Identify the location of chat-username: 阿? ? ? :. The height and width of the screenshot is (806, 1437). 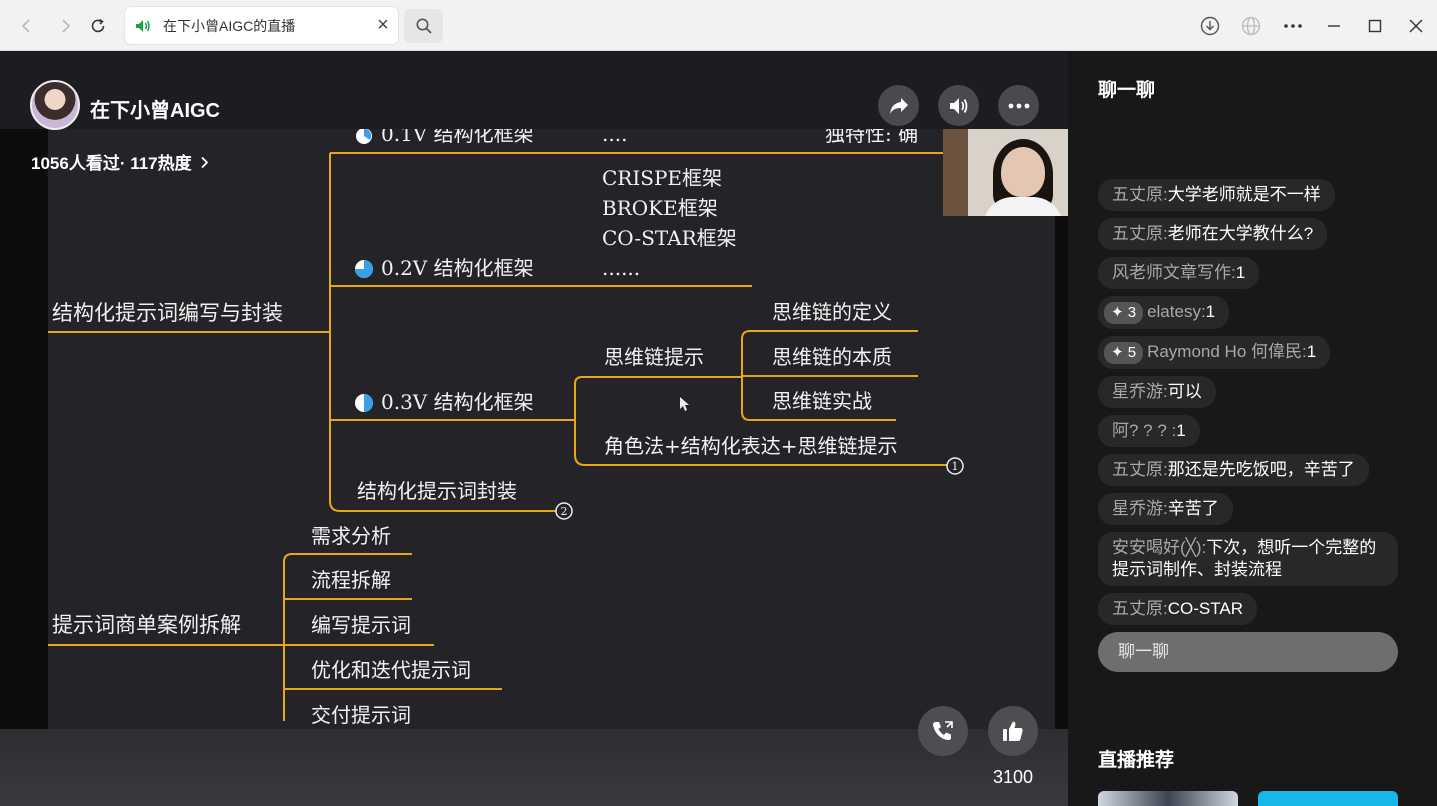
(1144, 430).